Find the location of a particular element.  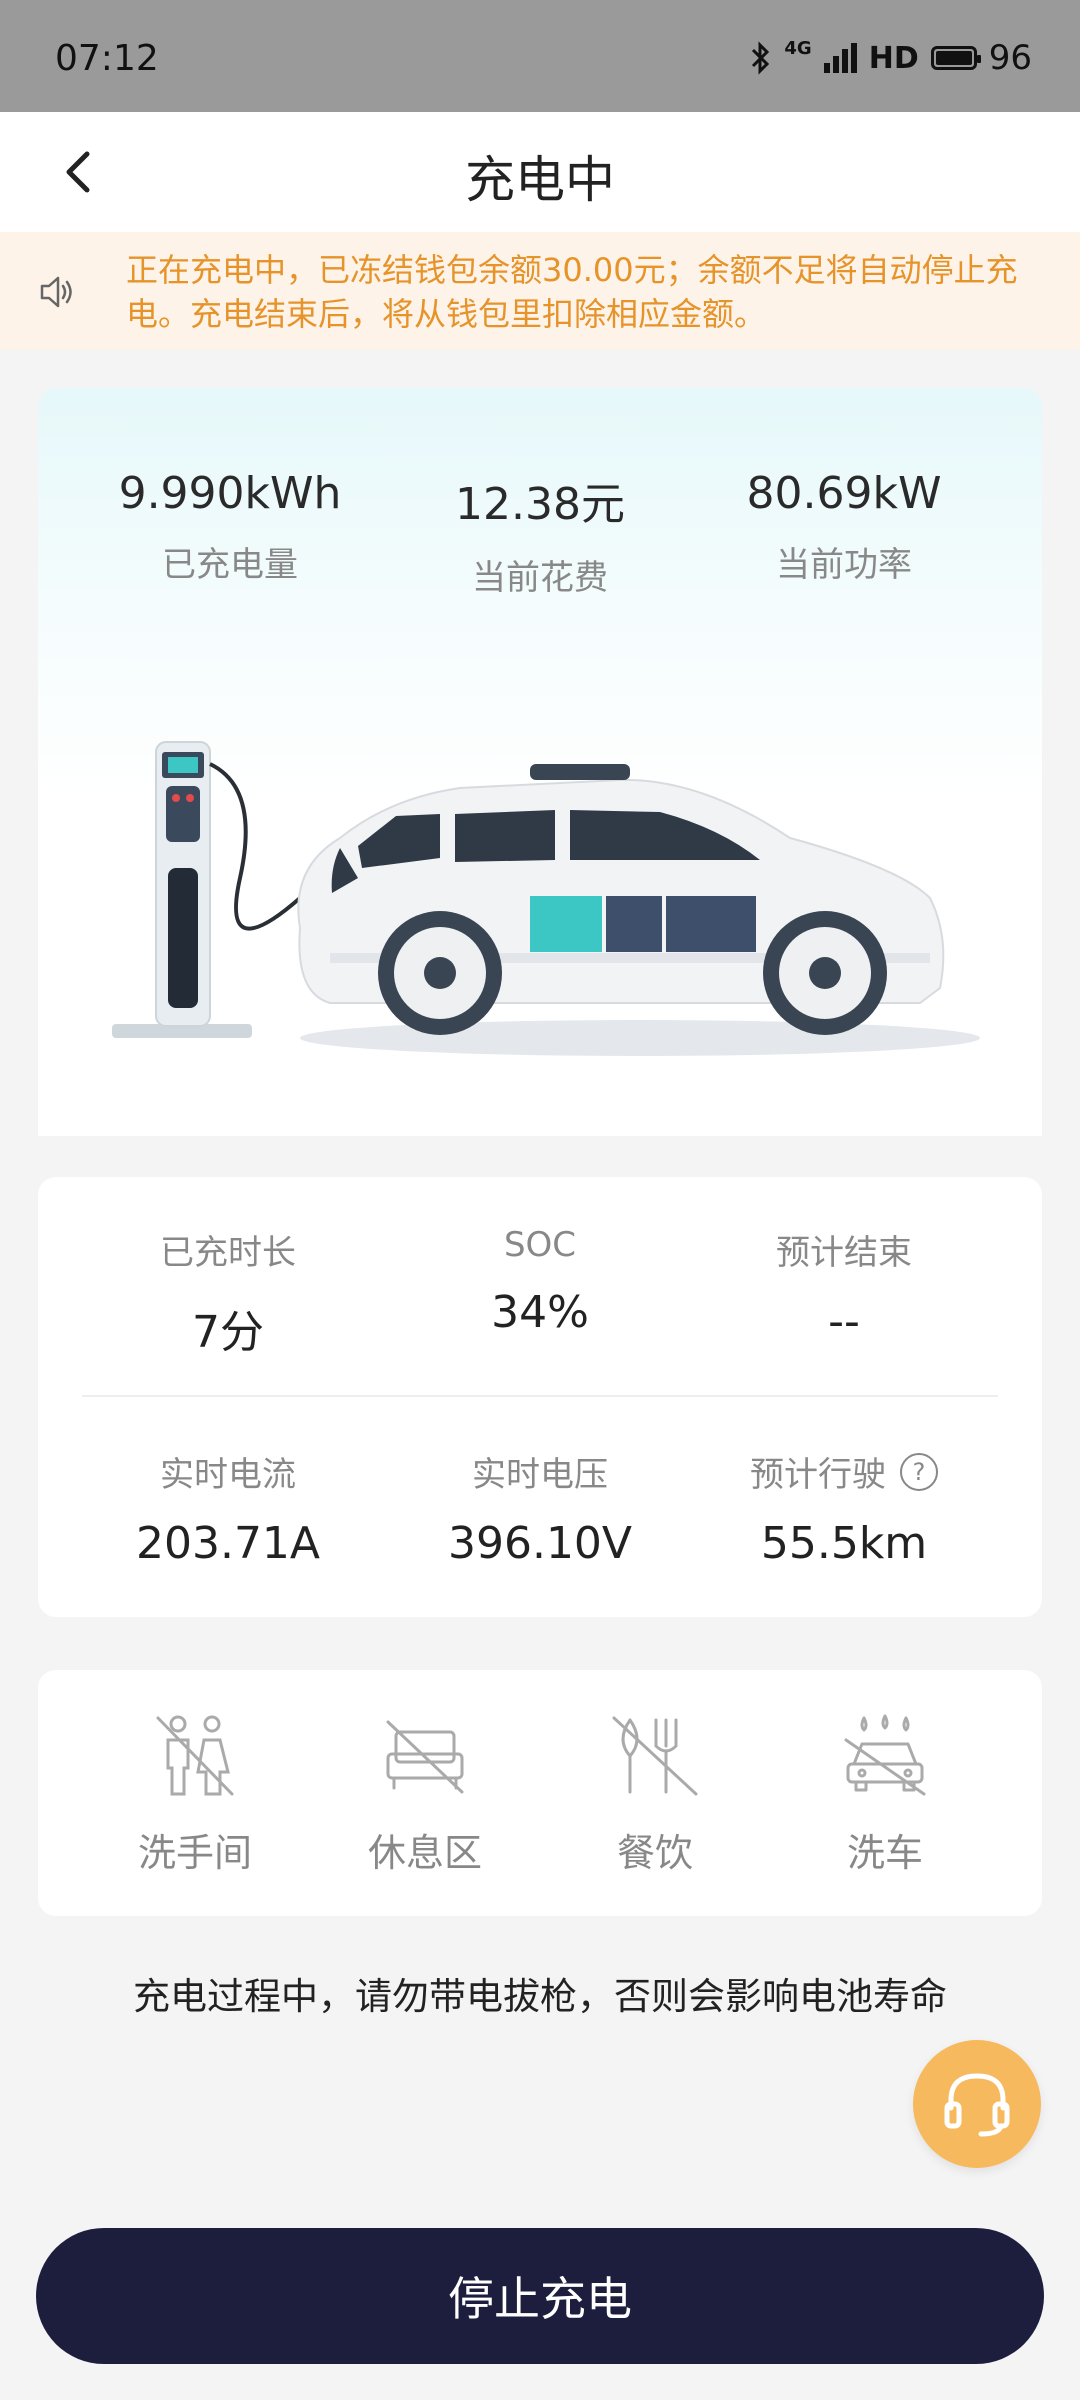

metric-duration: 已充时长 7分 is located at coordinates (228, 1292).